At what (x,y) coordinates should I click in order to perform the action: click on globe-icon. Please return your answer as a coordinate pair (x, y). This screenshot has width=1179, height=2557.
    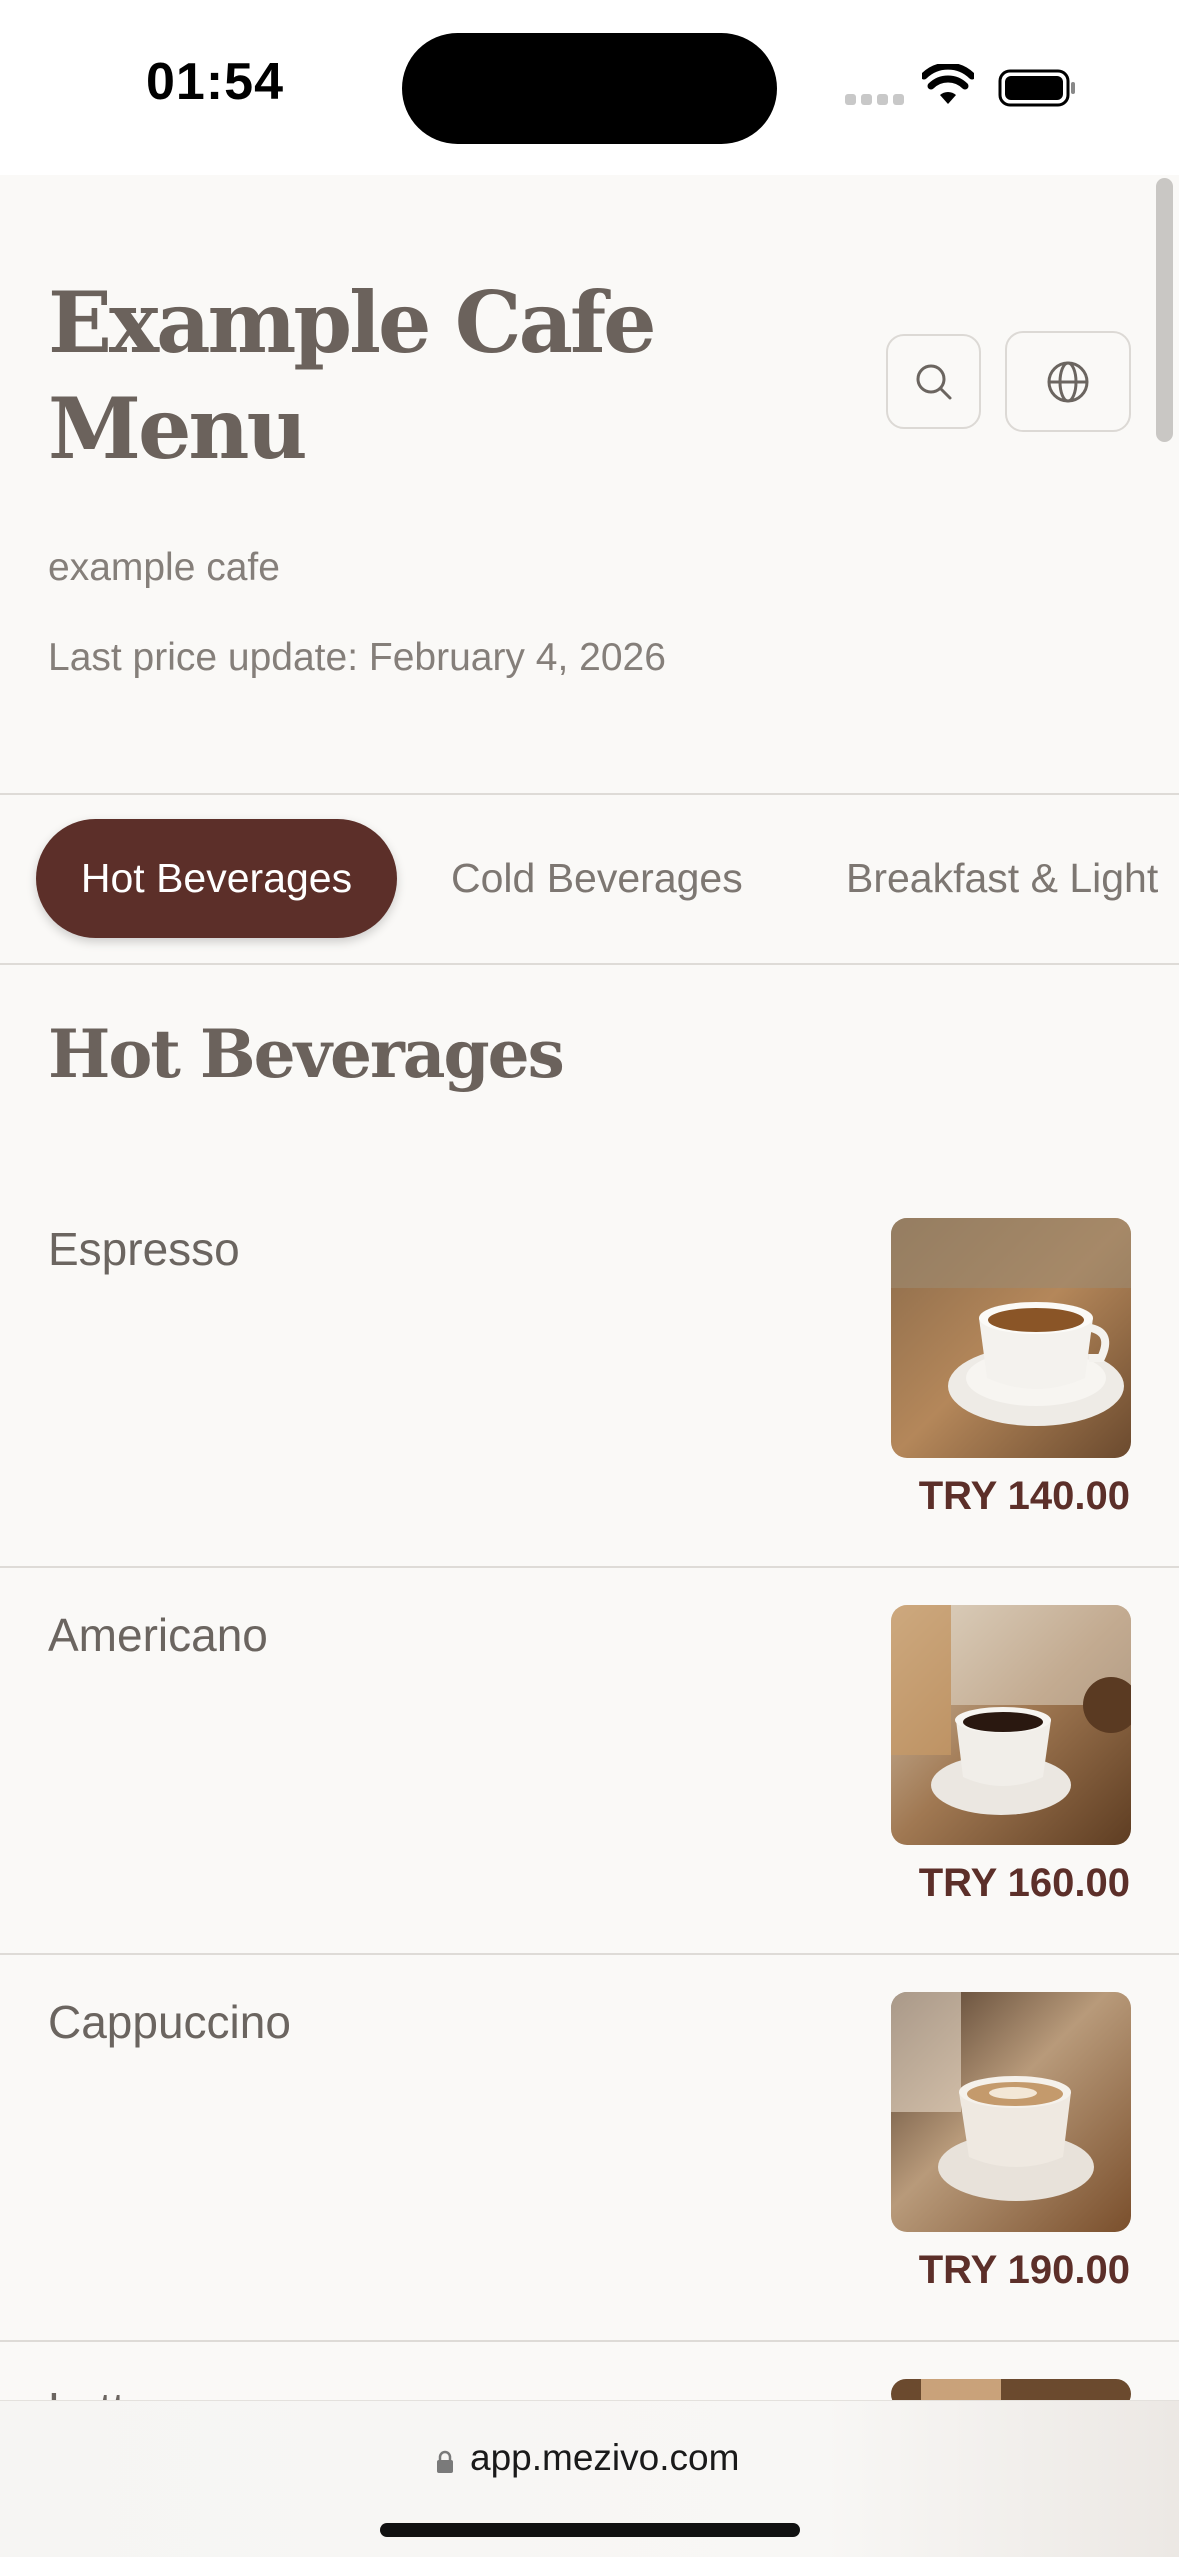
    Looking at the image, I should click on (1068, 381).